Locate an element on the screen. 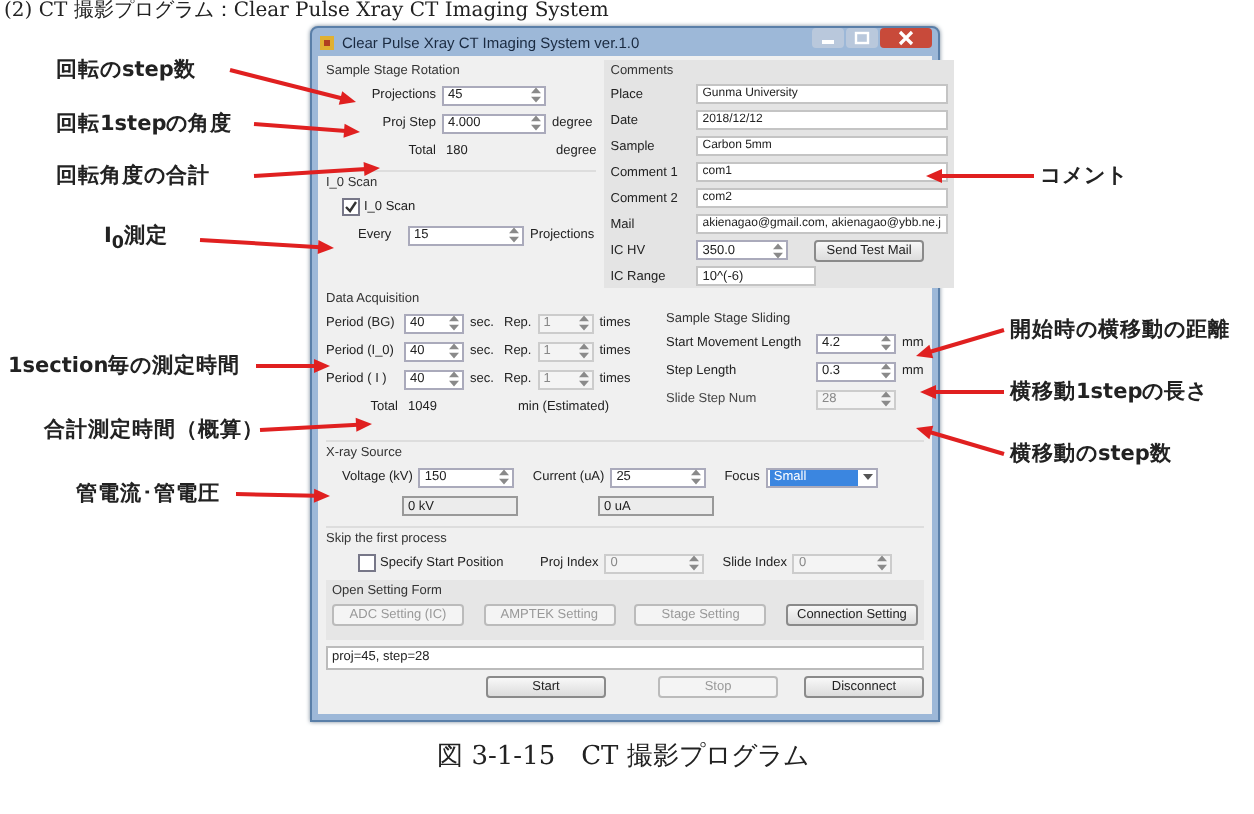  annotation-label: 1section毎の測定時間 is located at coordinates (124, 366).